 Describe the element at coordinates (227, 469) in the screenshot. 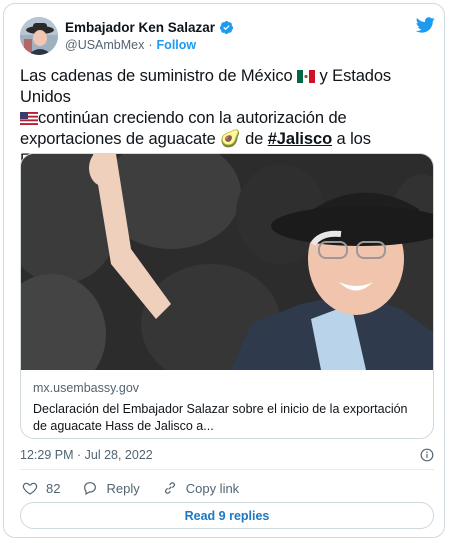

I see `divider` at that location.